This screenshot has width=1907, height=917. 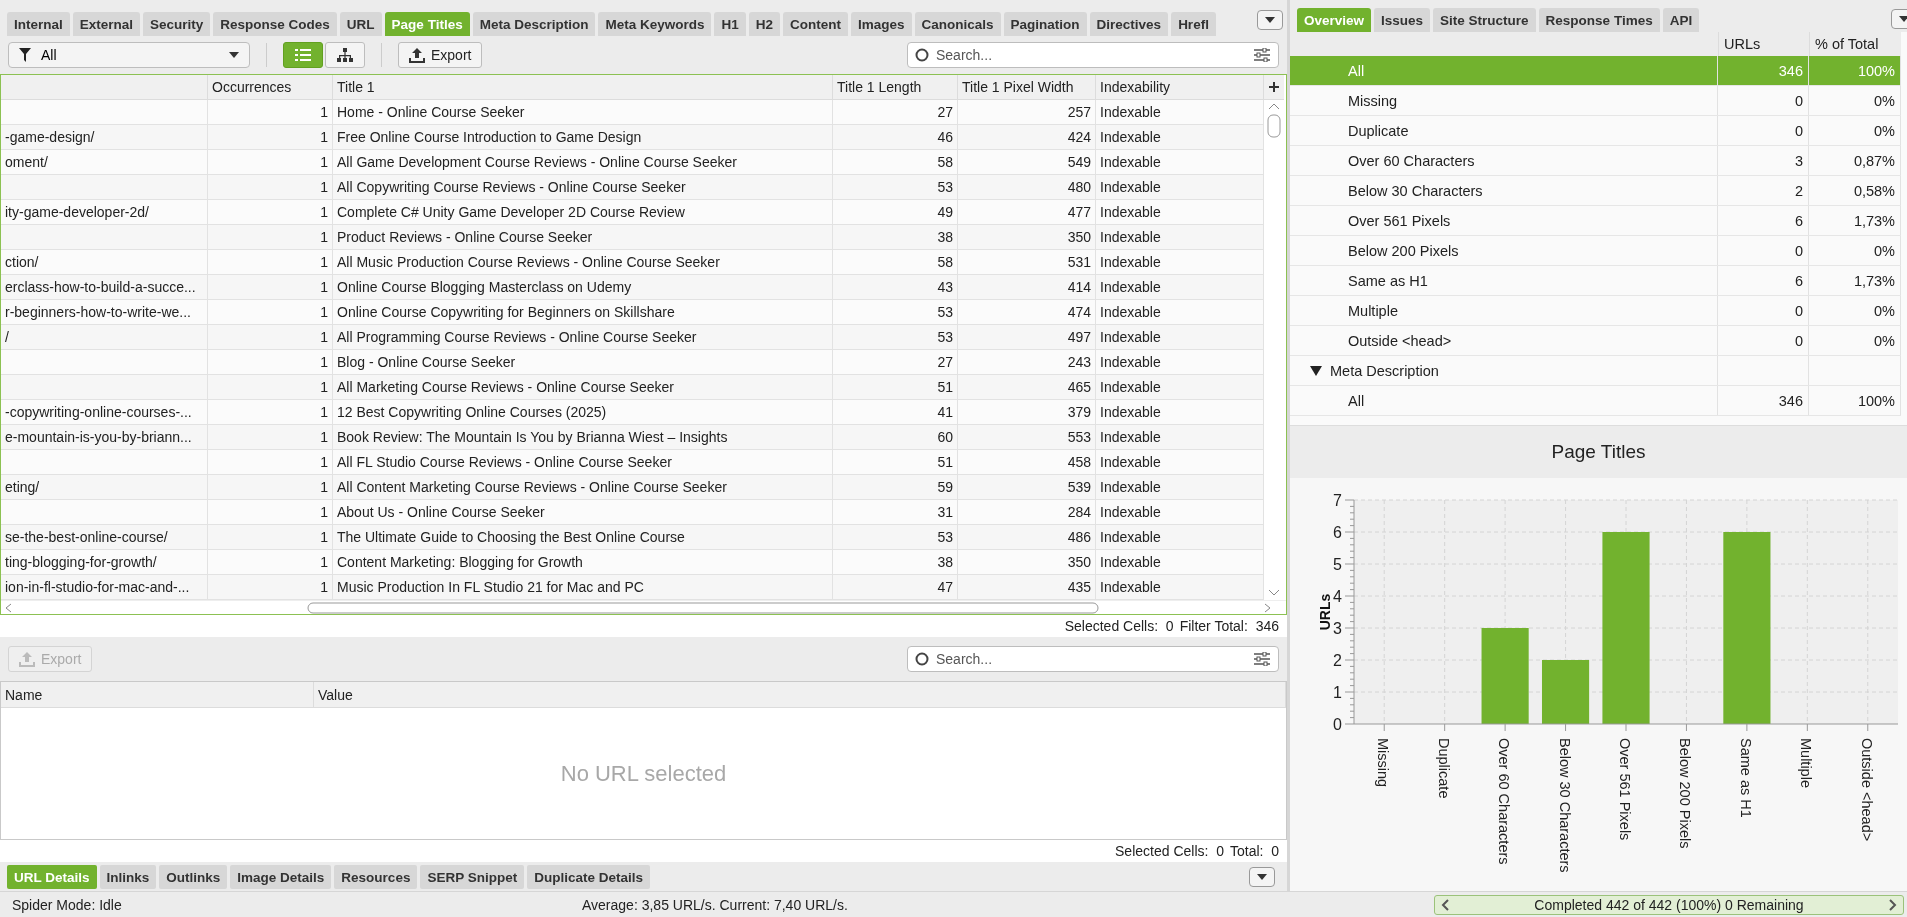 What do you see at coordinates (1599, 20) in the screenshot?
I see `tab: Response Times` at bounding box center [1599, 20].